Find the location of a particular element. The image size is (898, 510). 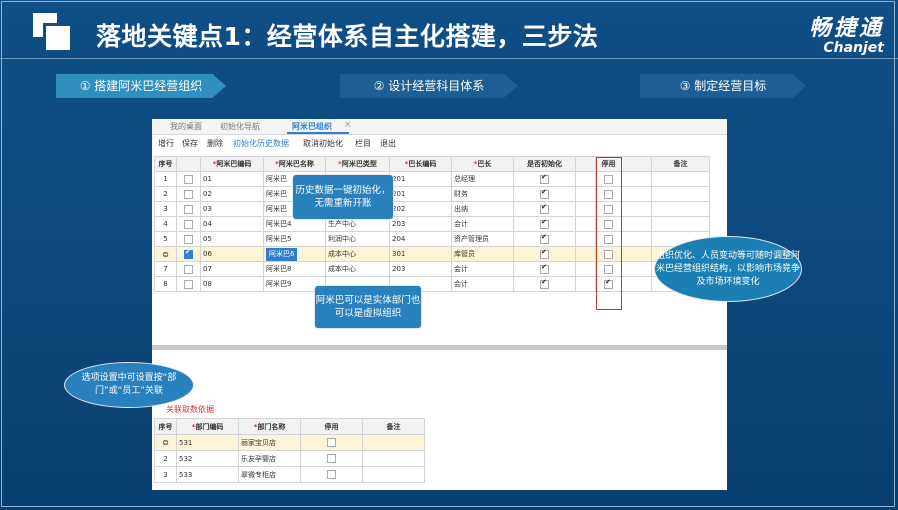

tab-init-nav: 初始化导航 is located at coordinates (240, 126).